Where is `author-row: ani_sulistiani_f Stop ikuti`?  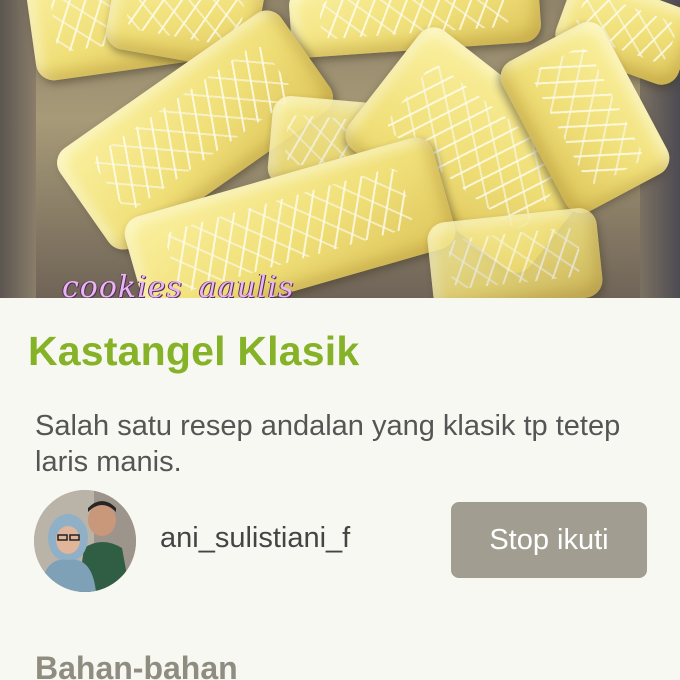
author-row: ani_sulistiani_f Stop ikuti is located at coordinates (344, 541).